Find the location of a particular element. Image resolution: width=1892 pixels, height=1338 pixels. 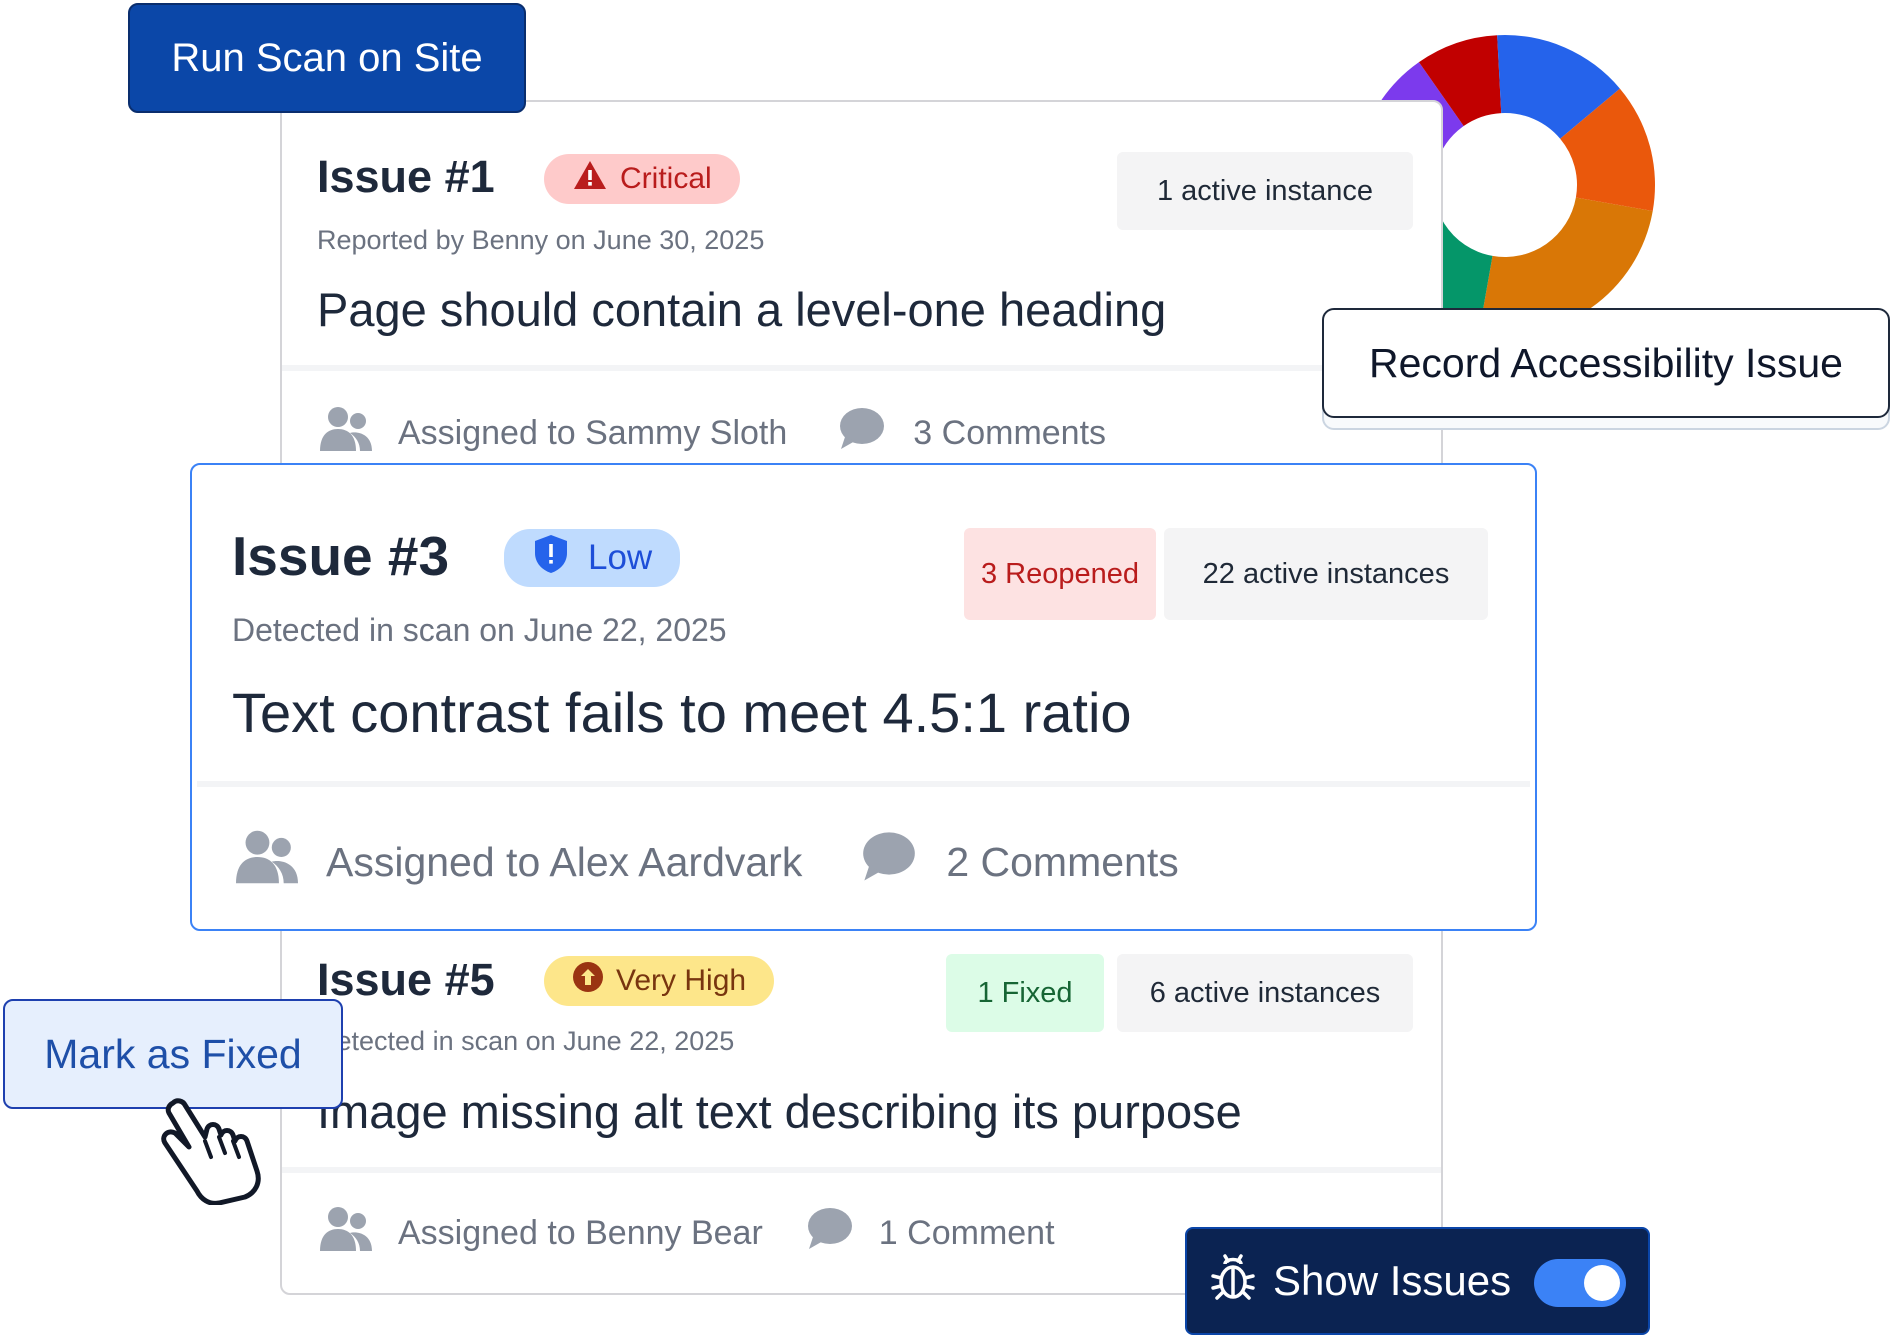

severity-badge-very-high: Very High is located at coordinates (659, 981).